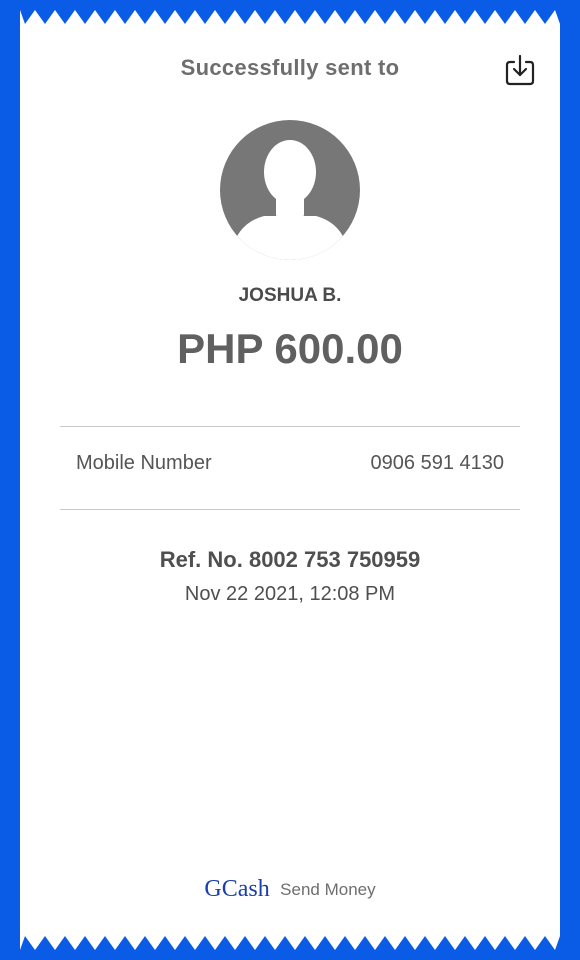  Describe the element at coordinates (290, 295) in the screenshot. I see `recipient-name: JOSHUA B.` at that location.